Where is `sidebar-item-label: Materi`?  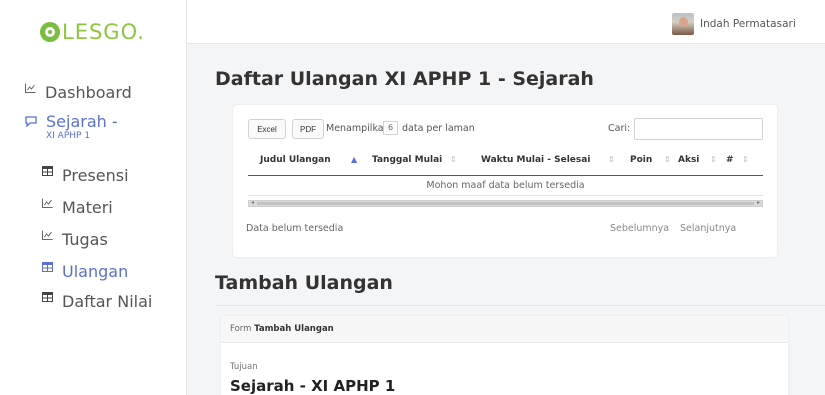 sidebar-item-label: Materi is located at coordinates (87, 207).